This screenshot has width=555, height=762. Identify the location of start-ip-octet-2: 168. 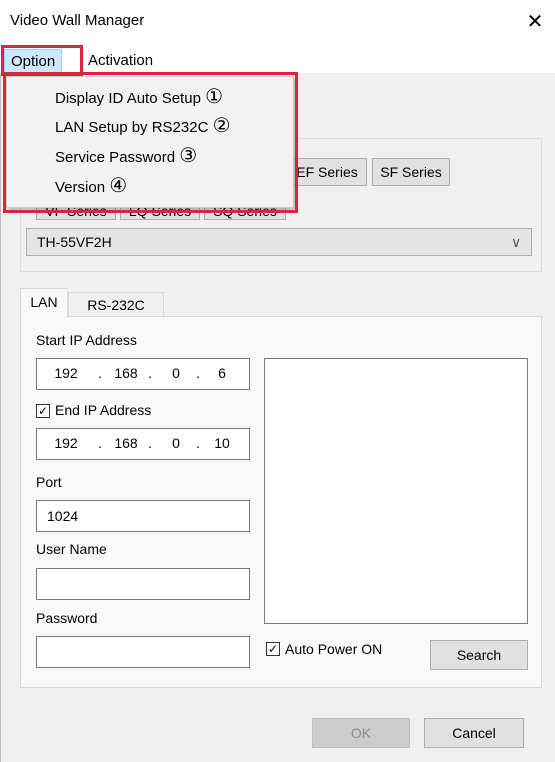
(126, 373).